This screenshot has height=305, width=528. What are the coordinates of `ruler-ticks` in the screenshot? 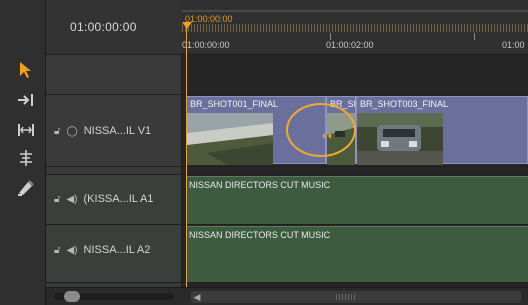 It's located at (355, 28).